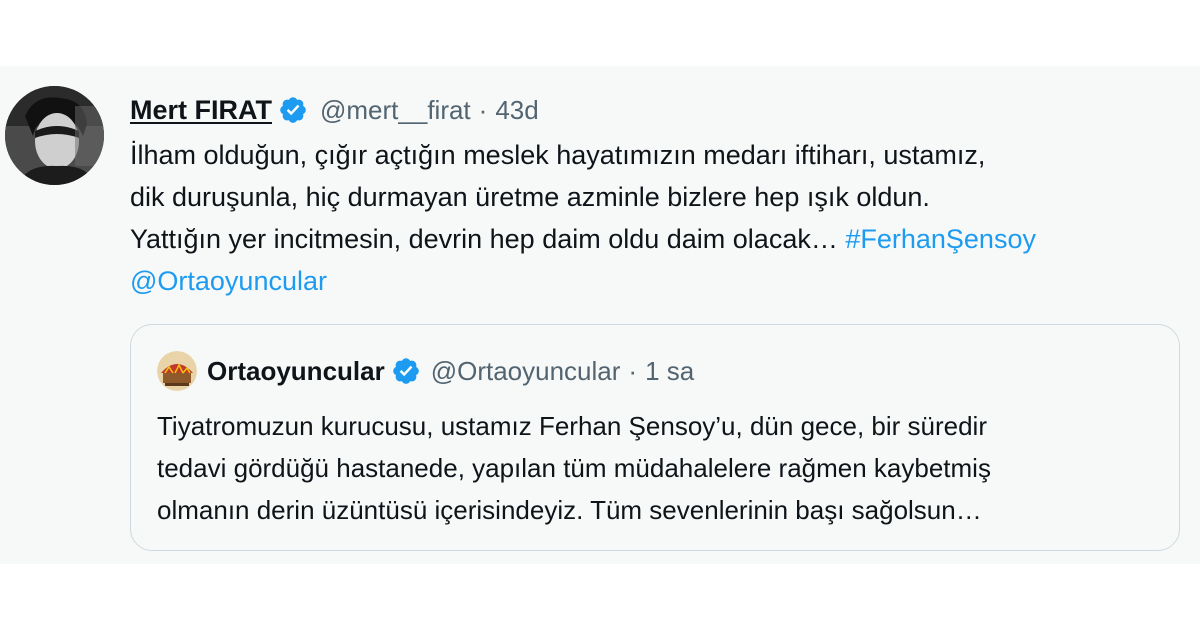 The width and height of the screenshot is (1200, 628). I want to click on author-avatar, so click(54, 135).